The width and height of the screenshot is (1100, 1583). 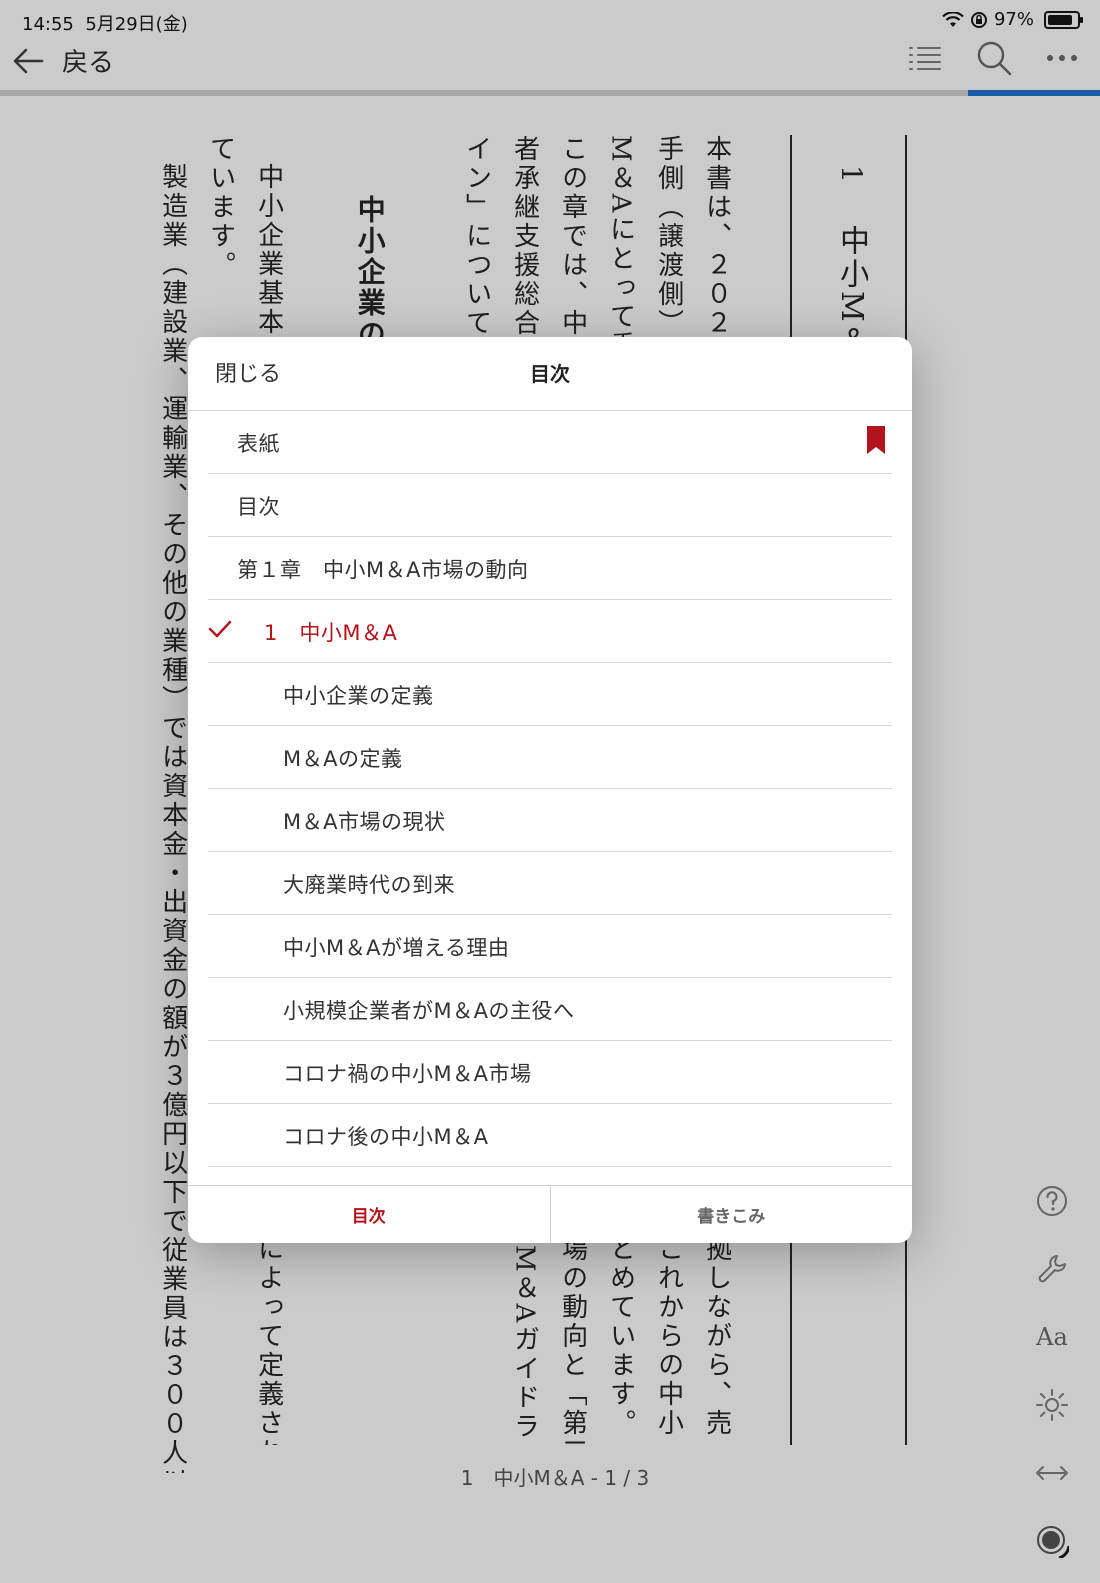 What do you see at coordinates (258, 444) in the screenshot?
I see `toc-item-label: 表紙` at bounding box center [258, 444].